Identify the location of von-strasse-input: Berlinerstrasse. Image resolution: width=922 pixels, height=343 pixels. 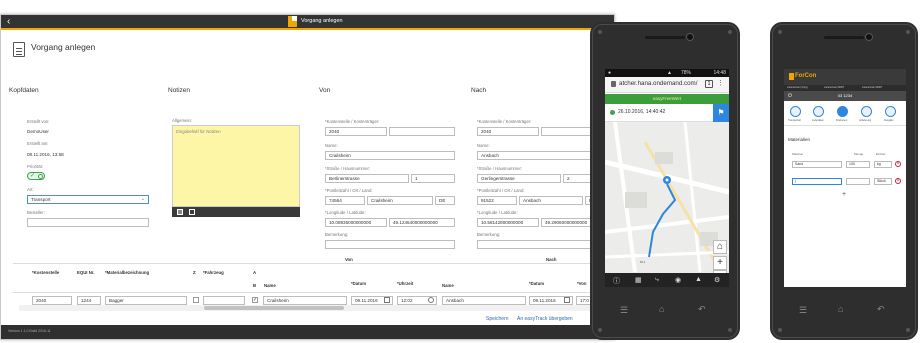
(367, 178).